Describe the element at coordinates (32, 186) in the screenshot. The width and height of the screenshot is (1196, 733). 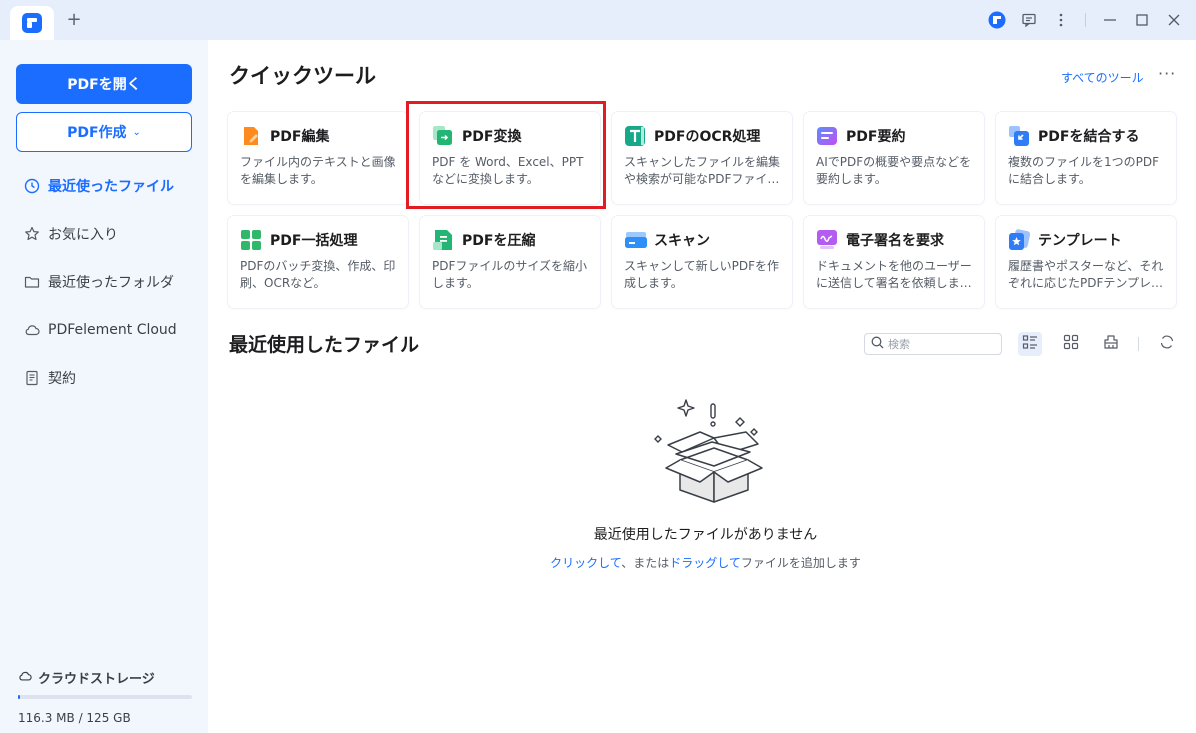
I see `clock-icon` at that location.